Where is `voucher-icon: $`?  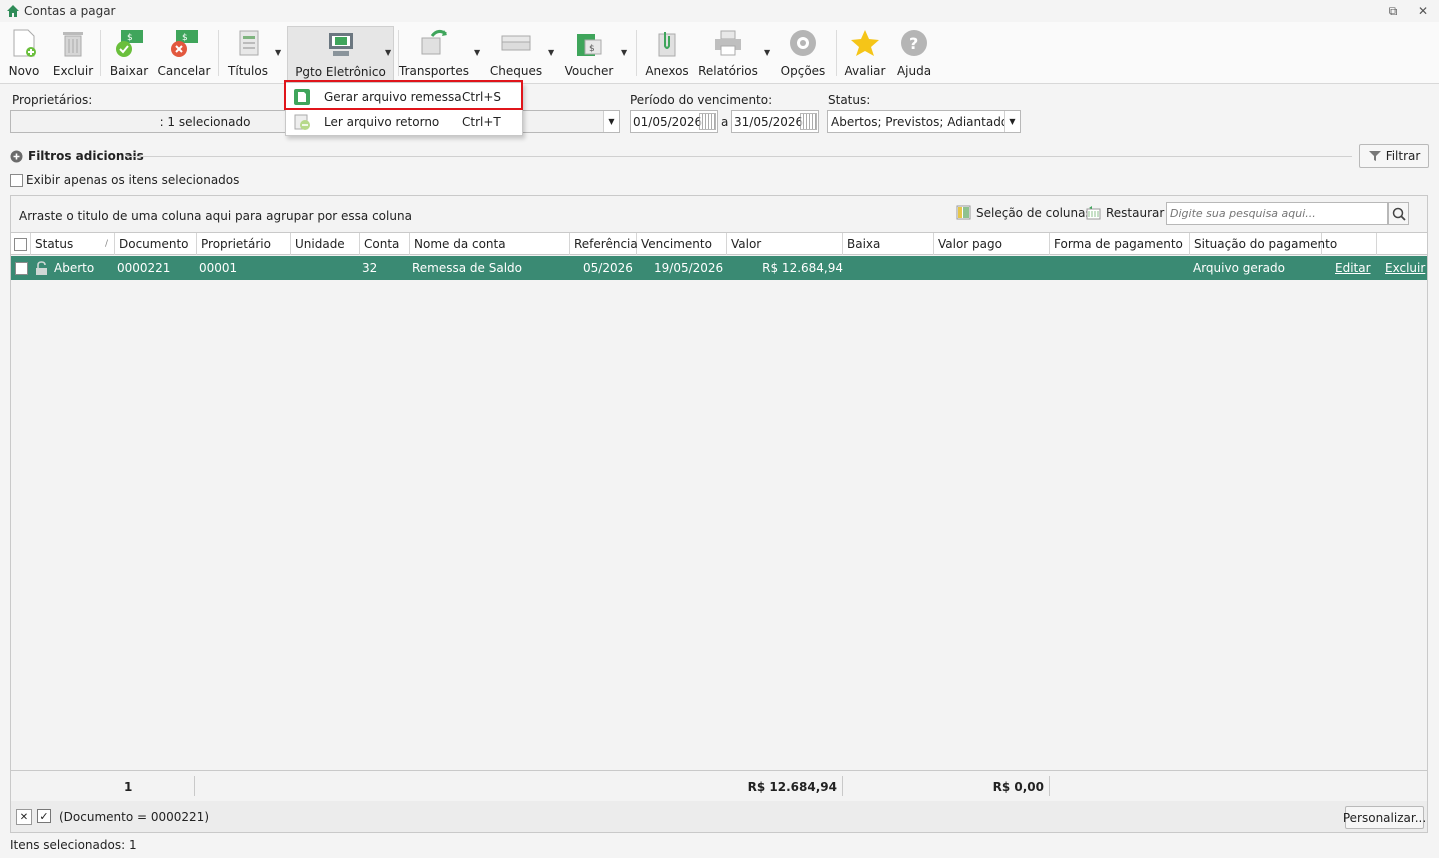 voucher-icon: $ is located at coordinates (589, 43).